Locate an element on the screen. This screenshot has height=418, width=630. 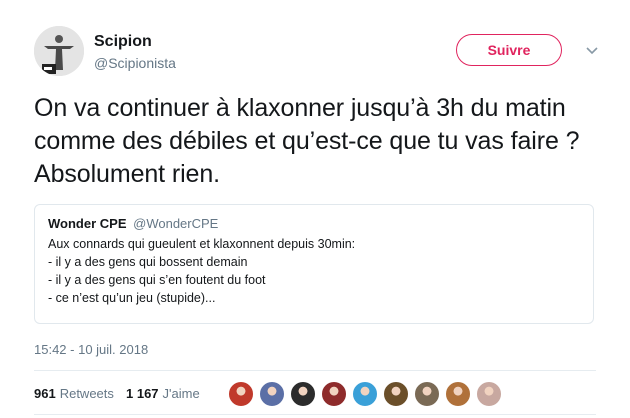
tweet-header: Scipion @Scipionista Suivre is located at coordinates (319, 53).